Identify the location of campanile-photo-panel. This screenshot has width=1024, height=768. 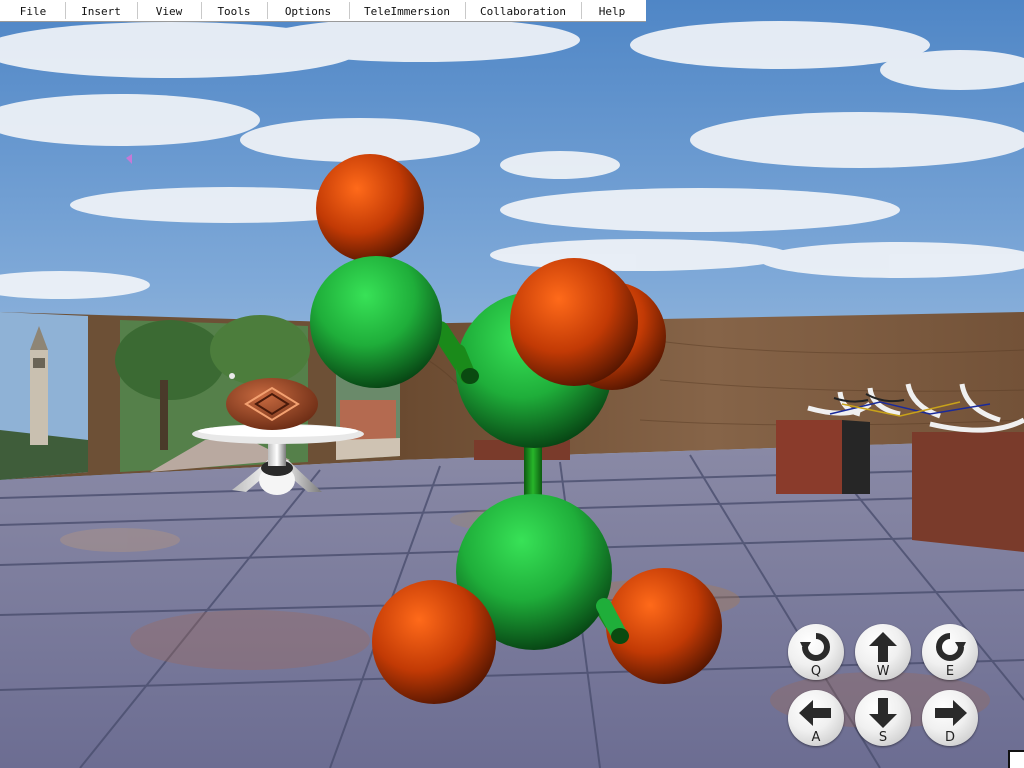
(44, 396).